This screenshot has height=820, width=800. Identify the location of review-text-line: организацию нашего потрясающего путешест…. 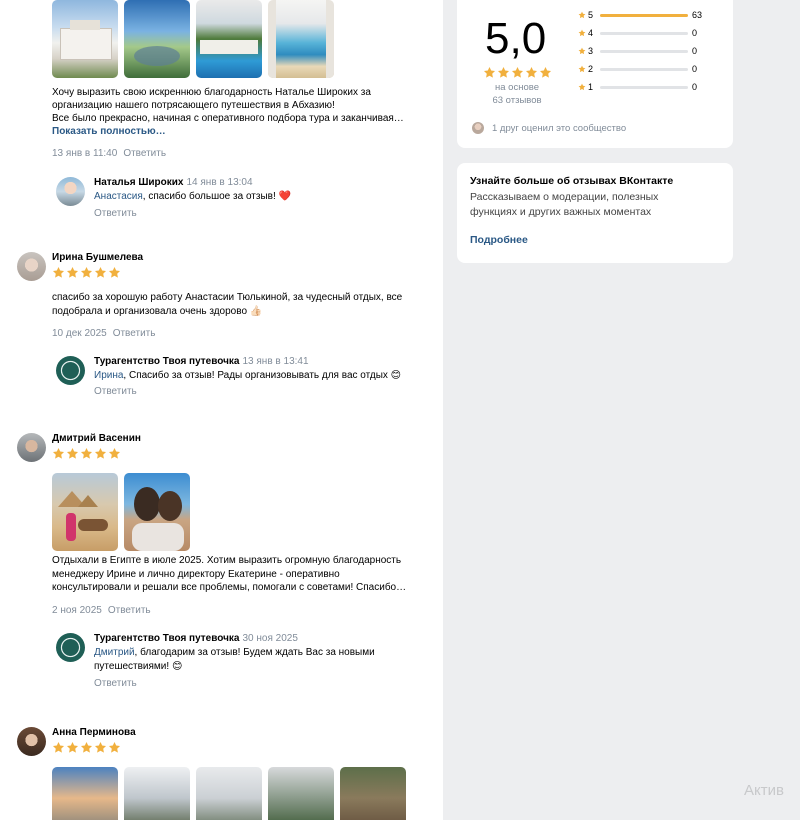
(193, 105).